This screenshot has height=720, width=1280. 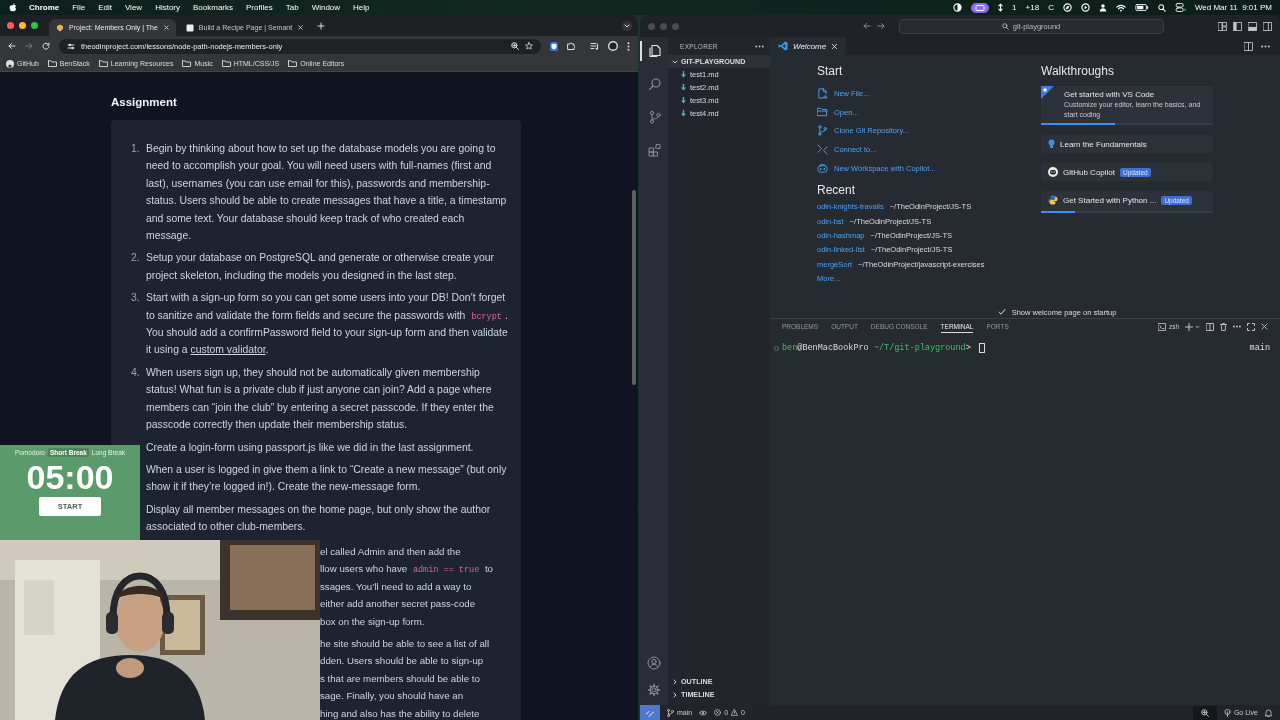 I want to click on up-down-arrow-icon, so click(x=1001, y=7).